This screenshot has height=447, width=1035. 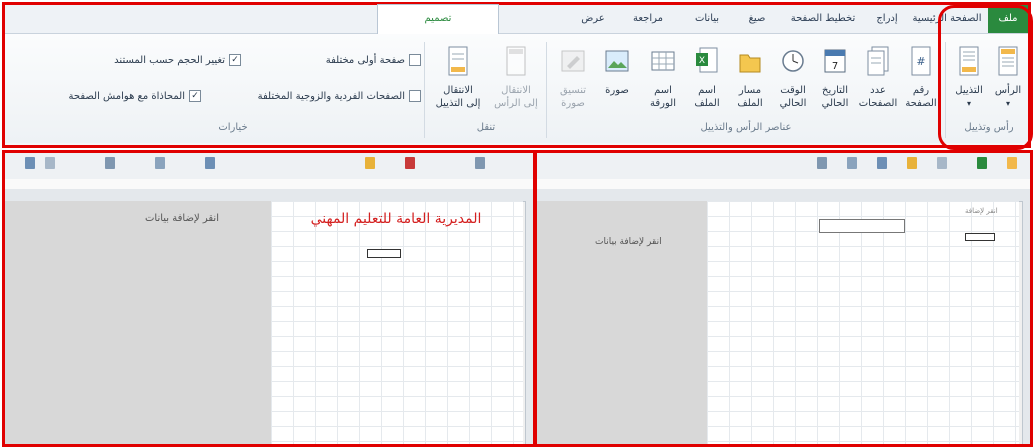 I want to click on format-picture-button: تنسيق صورة, so click(x=573, y=78).